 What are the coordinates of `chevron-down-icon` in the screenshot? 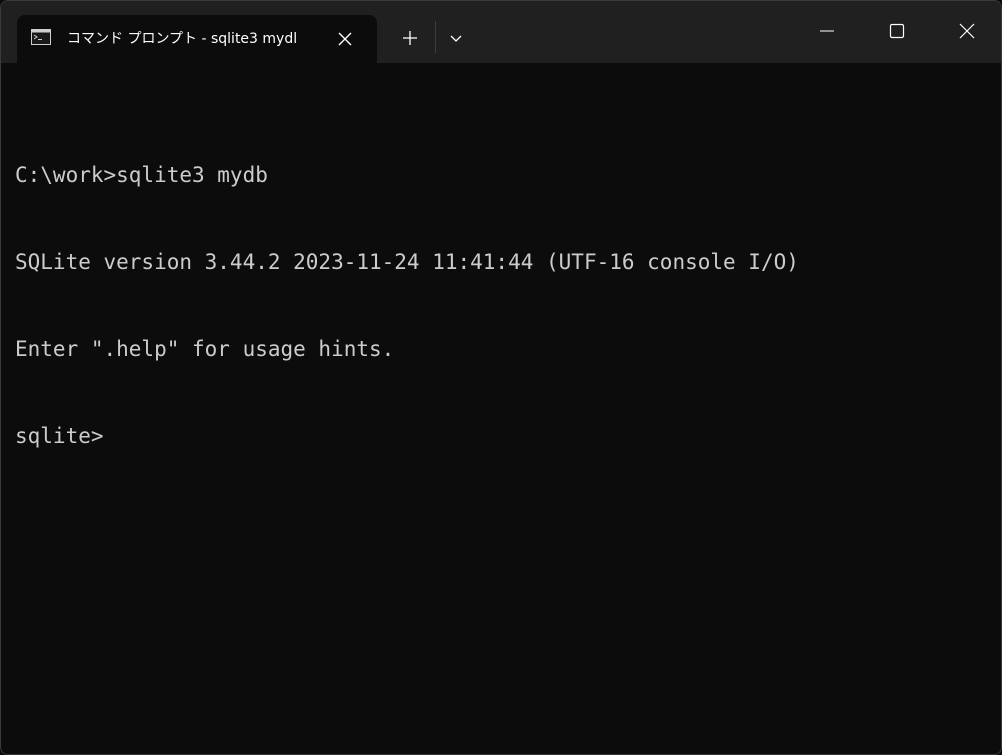 It's located at (456, 38).